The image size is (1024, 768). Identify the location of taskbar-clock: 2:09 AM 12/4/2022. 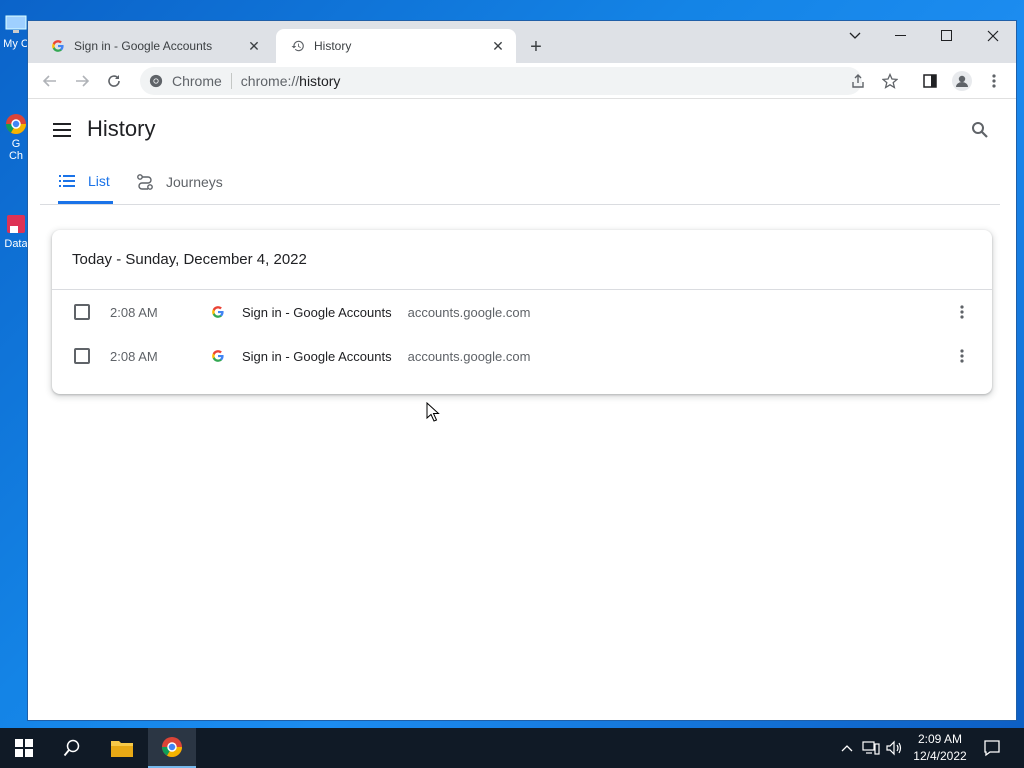
(940, 748).